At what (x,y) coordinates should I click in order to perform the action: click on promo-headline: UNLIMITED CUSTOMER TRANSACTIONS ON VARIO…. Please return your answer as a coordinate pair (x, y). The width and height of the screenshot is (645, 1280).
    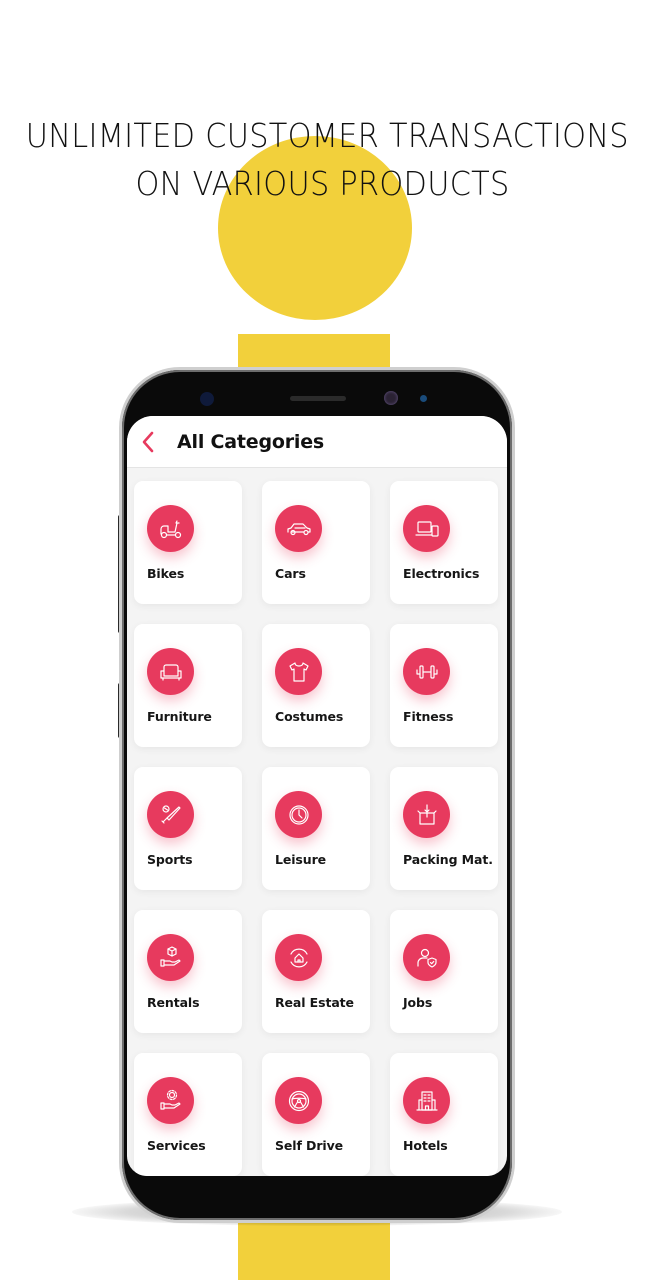
    Looking at the image, I should click on (327, 160).